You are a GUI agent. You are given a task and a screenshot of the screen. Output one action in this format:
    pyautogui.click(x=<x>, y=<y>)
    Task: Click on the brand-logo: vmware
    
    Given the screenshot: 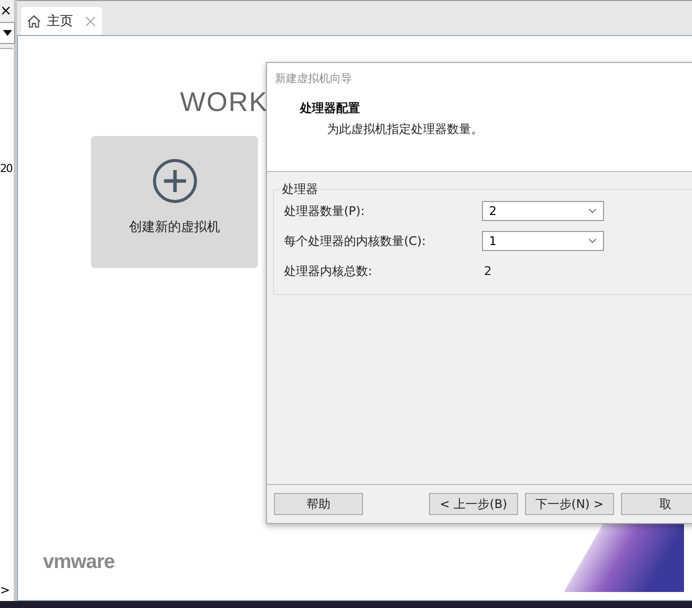 What is the action you would take?
    pyautogui.click(x=79, y=562)
    